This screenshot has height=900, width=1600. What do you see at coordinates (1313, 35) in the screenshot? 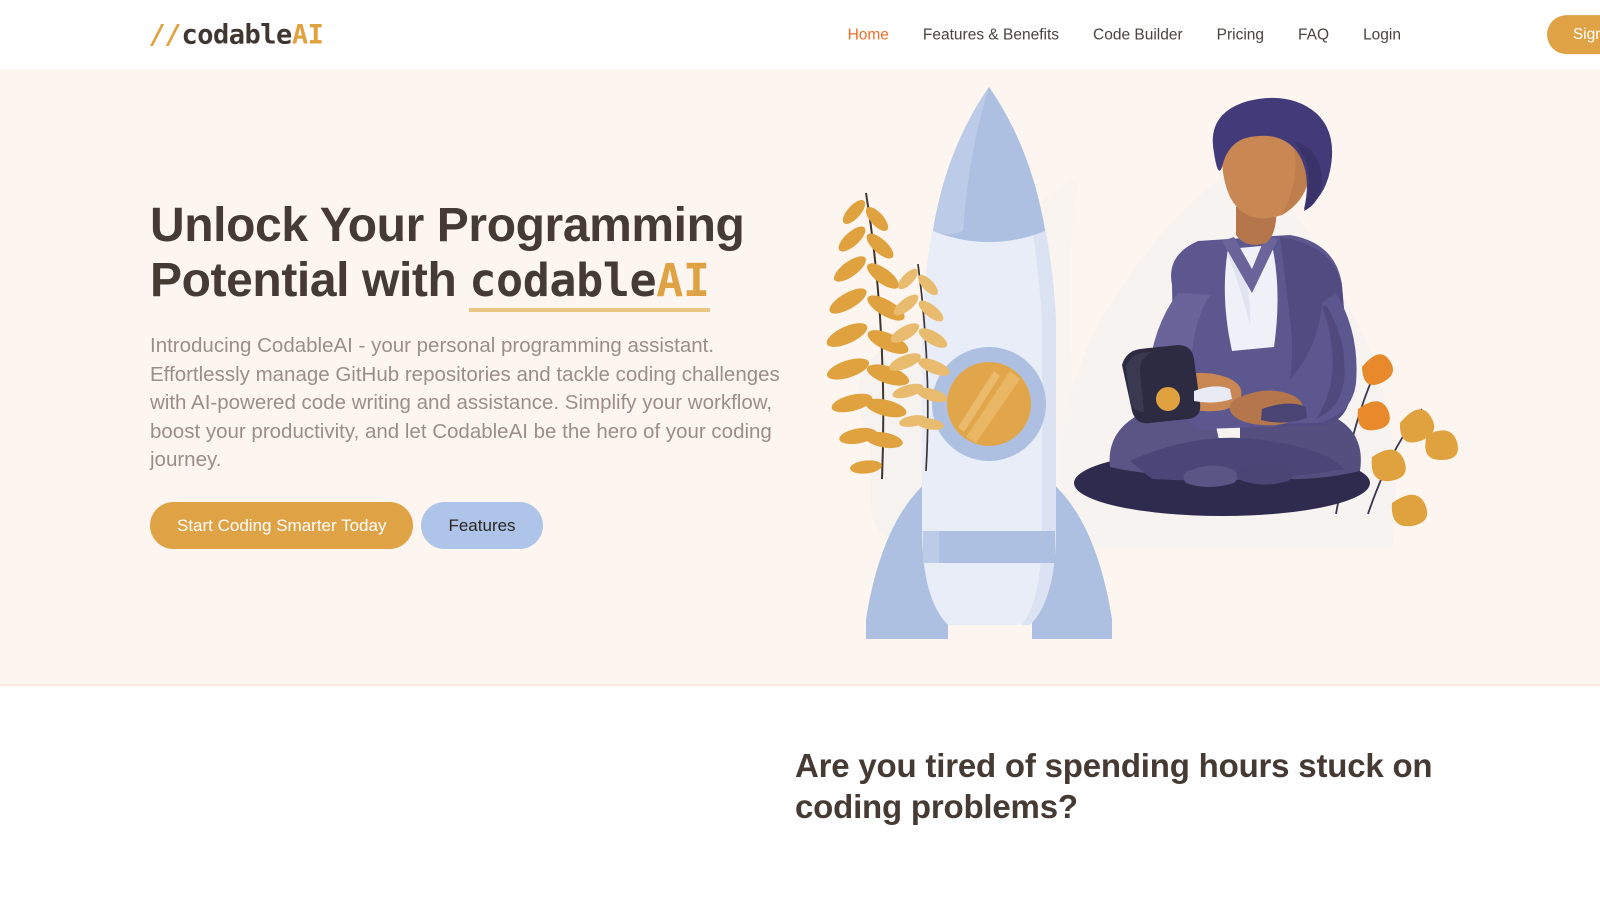
I see `nav-item-faq: FAQ` at bounding box center [1313, 35].